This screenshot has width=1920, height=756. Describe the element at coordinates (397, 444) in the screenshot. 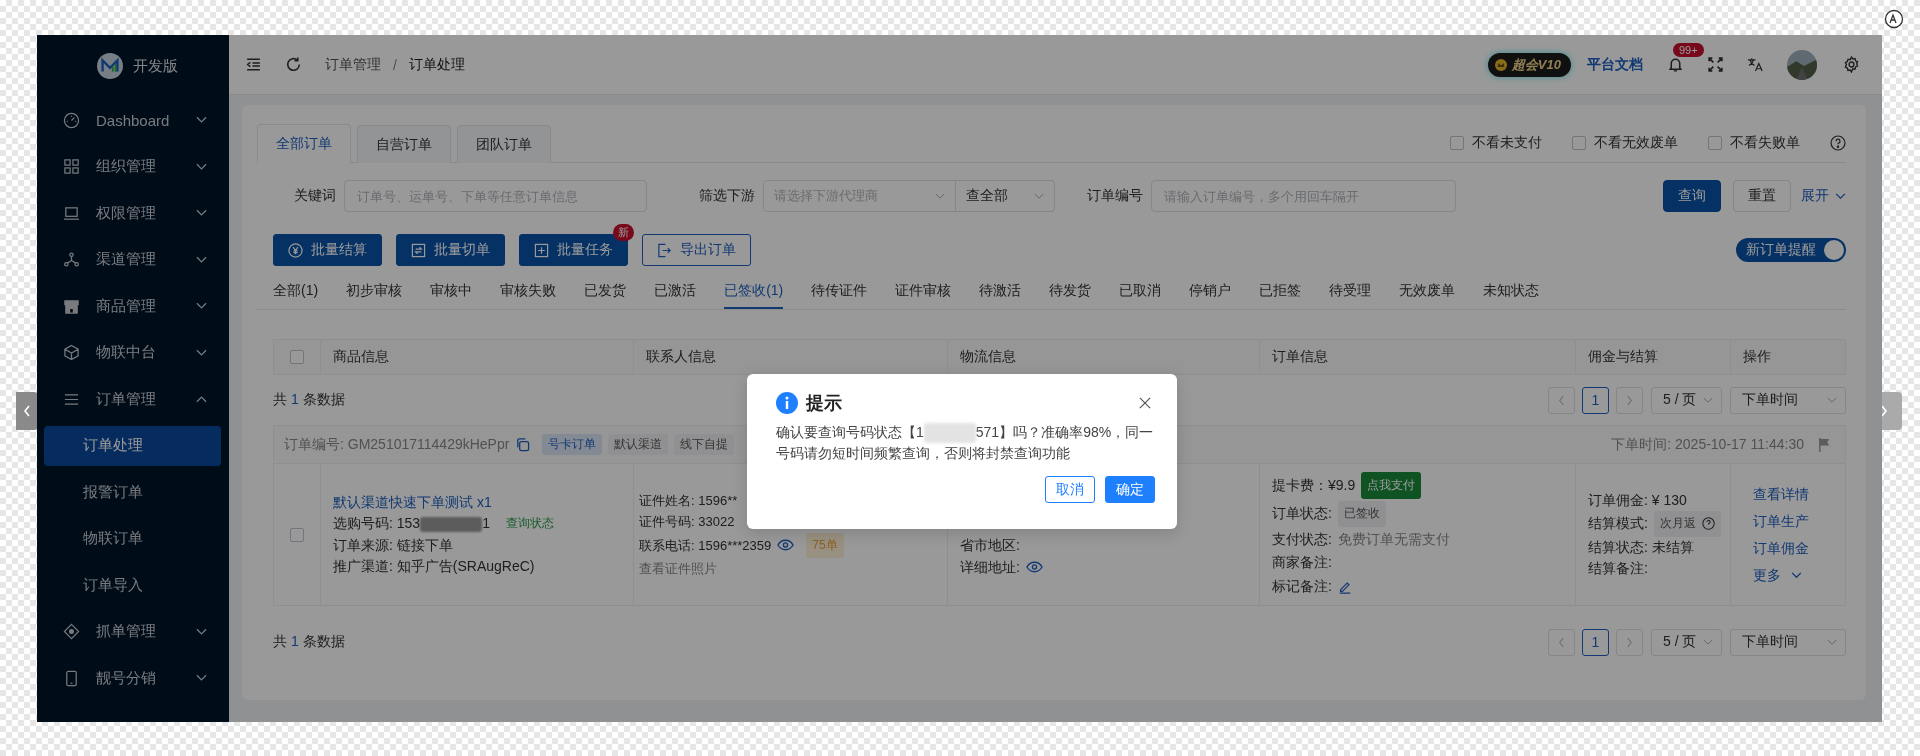

I see `order-number: 订单编号: GM251017114429kHePpr` at that location.